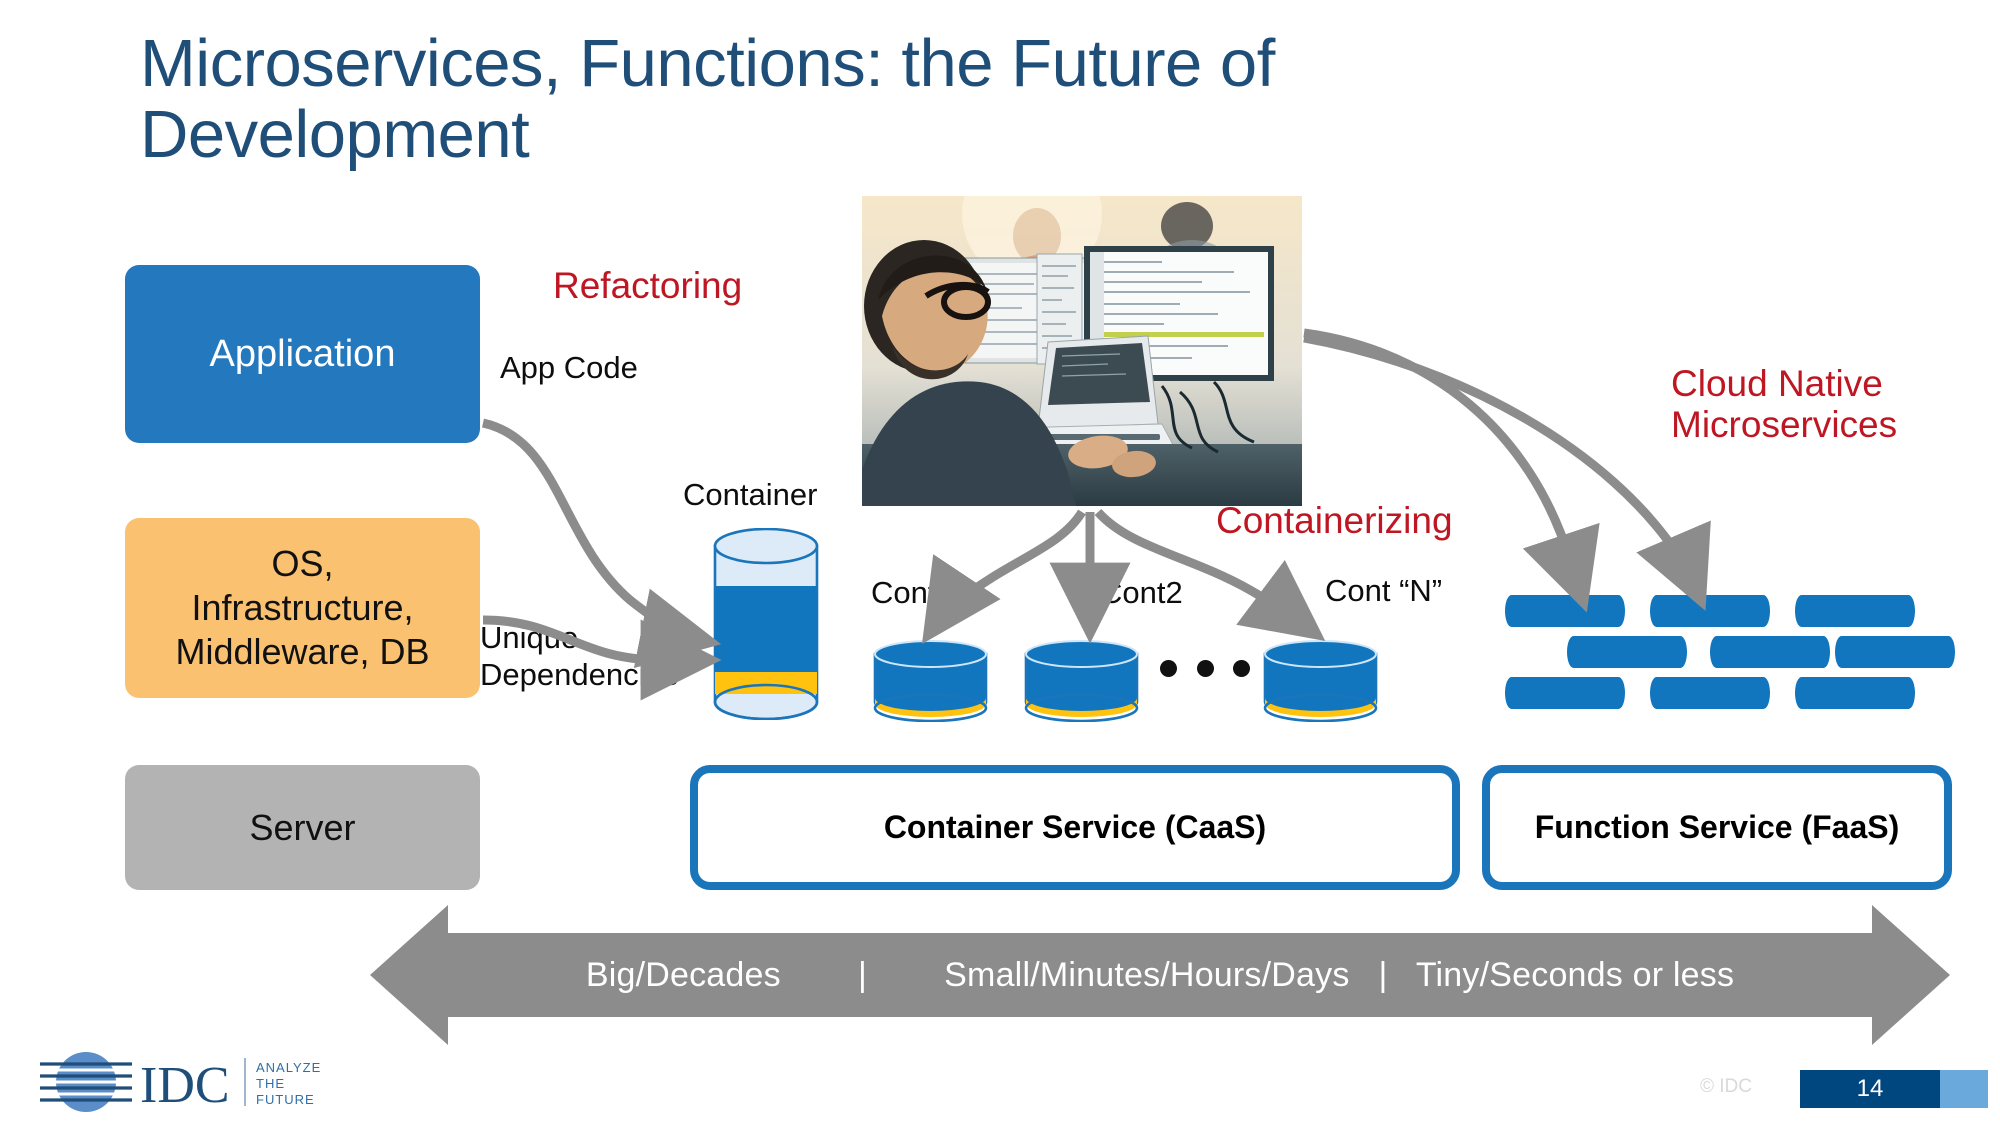  I want to click on microservices-brick-wall, so click(1730, 652).